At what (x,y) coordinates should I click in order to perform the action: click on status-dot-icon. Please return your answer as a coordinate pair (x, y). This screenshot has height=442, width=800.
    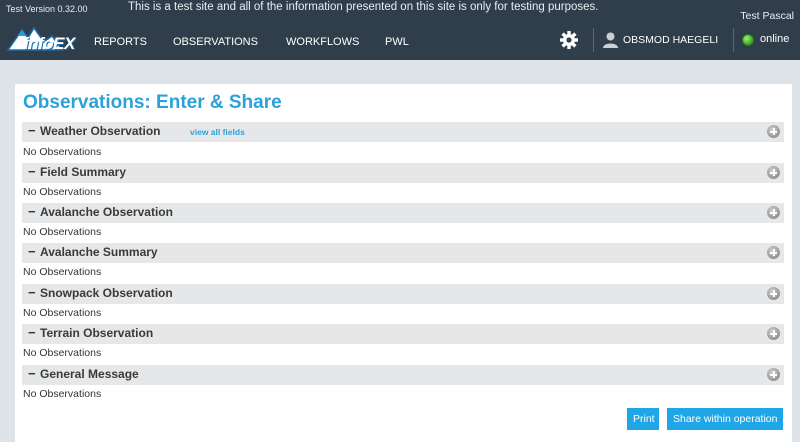
    Looking at the image, I should click on (748, 40).